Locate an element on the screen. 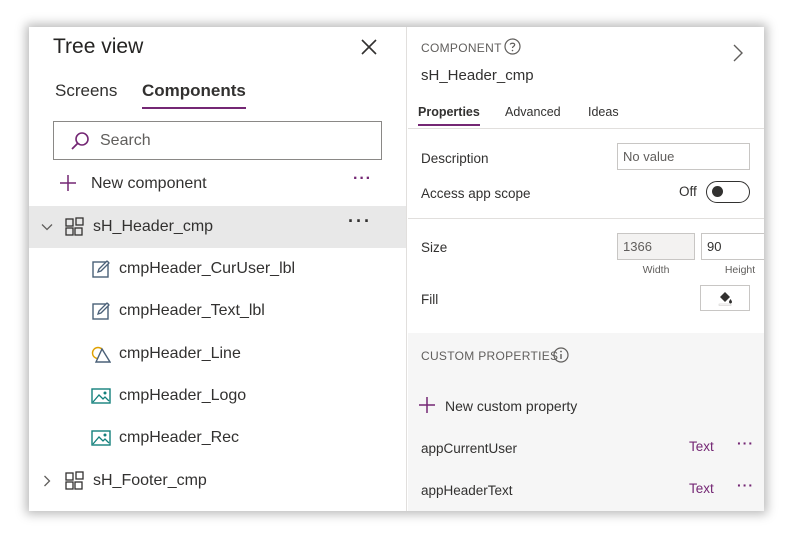  paint-bucket-icon is located at coordinates (725, 299).